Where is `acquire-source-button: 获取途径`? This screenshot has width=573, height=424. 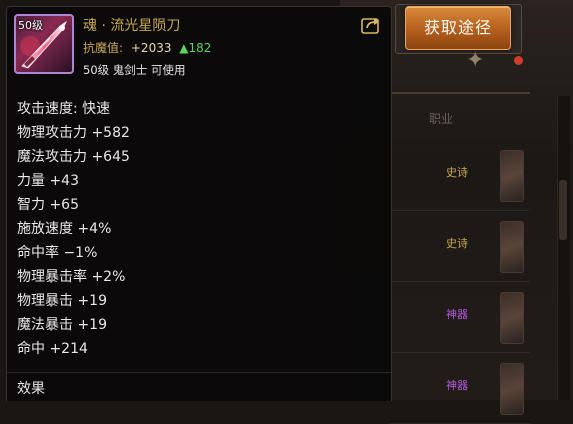 acquire-source-button: 获取途径 is located at coordinates (458, 28).